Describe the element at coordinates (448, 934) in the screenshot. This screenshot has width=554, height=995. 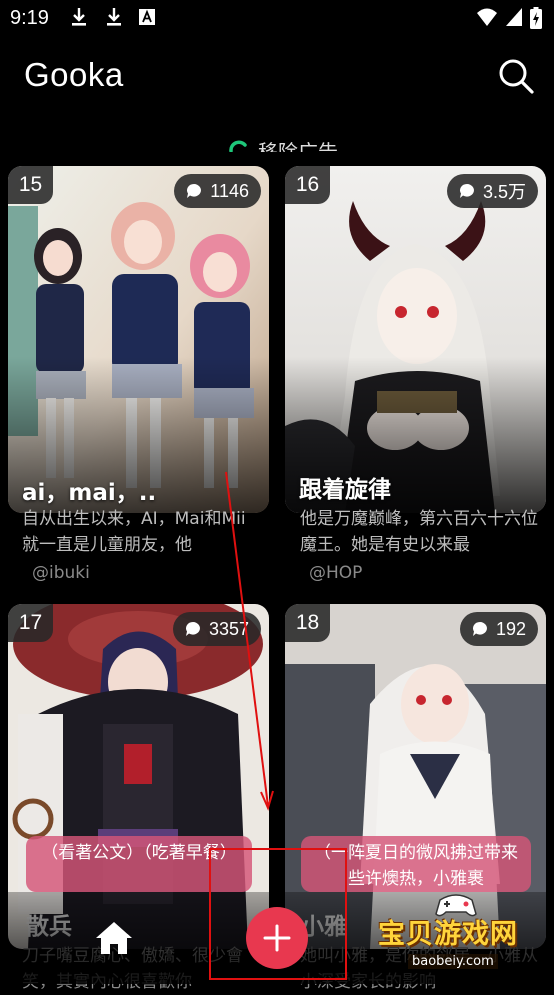
I see `watermark-title: 宝贝游戏网` at that location.